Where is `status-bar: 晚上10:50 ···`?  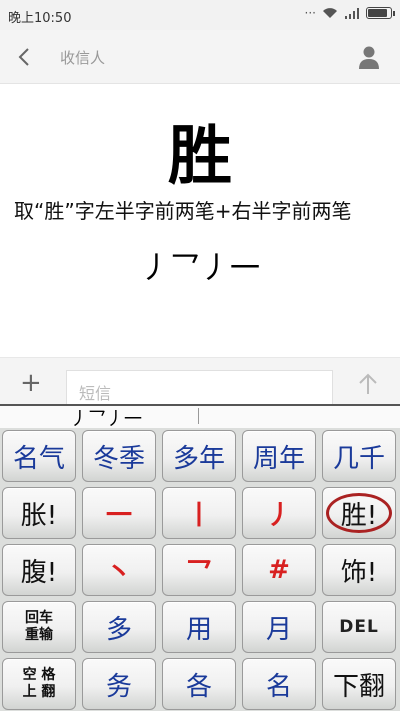
status-bar: 晚上10:50 ··· is located at coordinates (200, 15).